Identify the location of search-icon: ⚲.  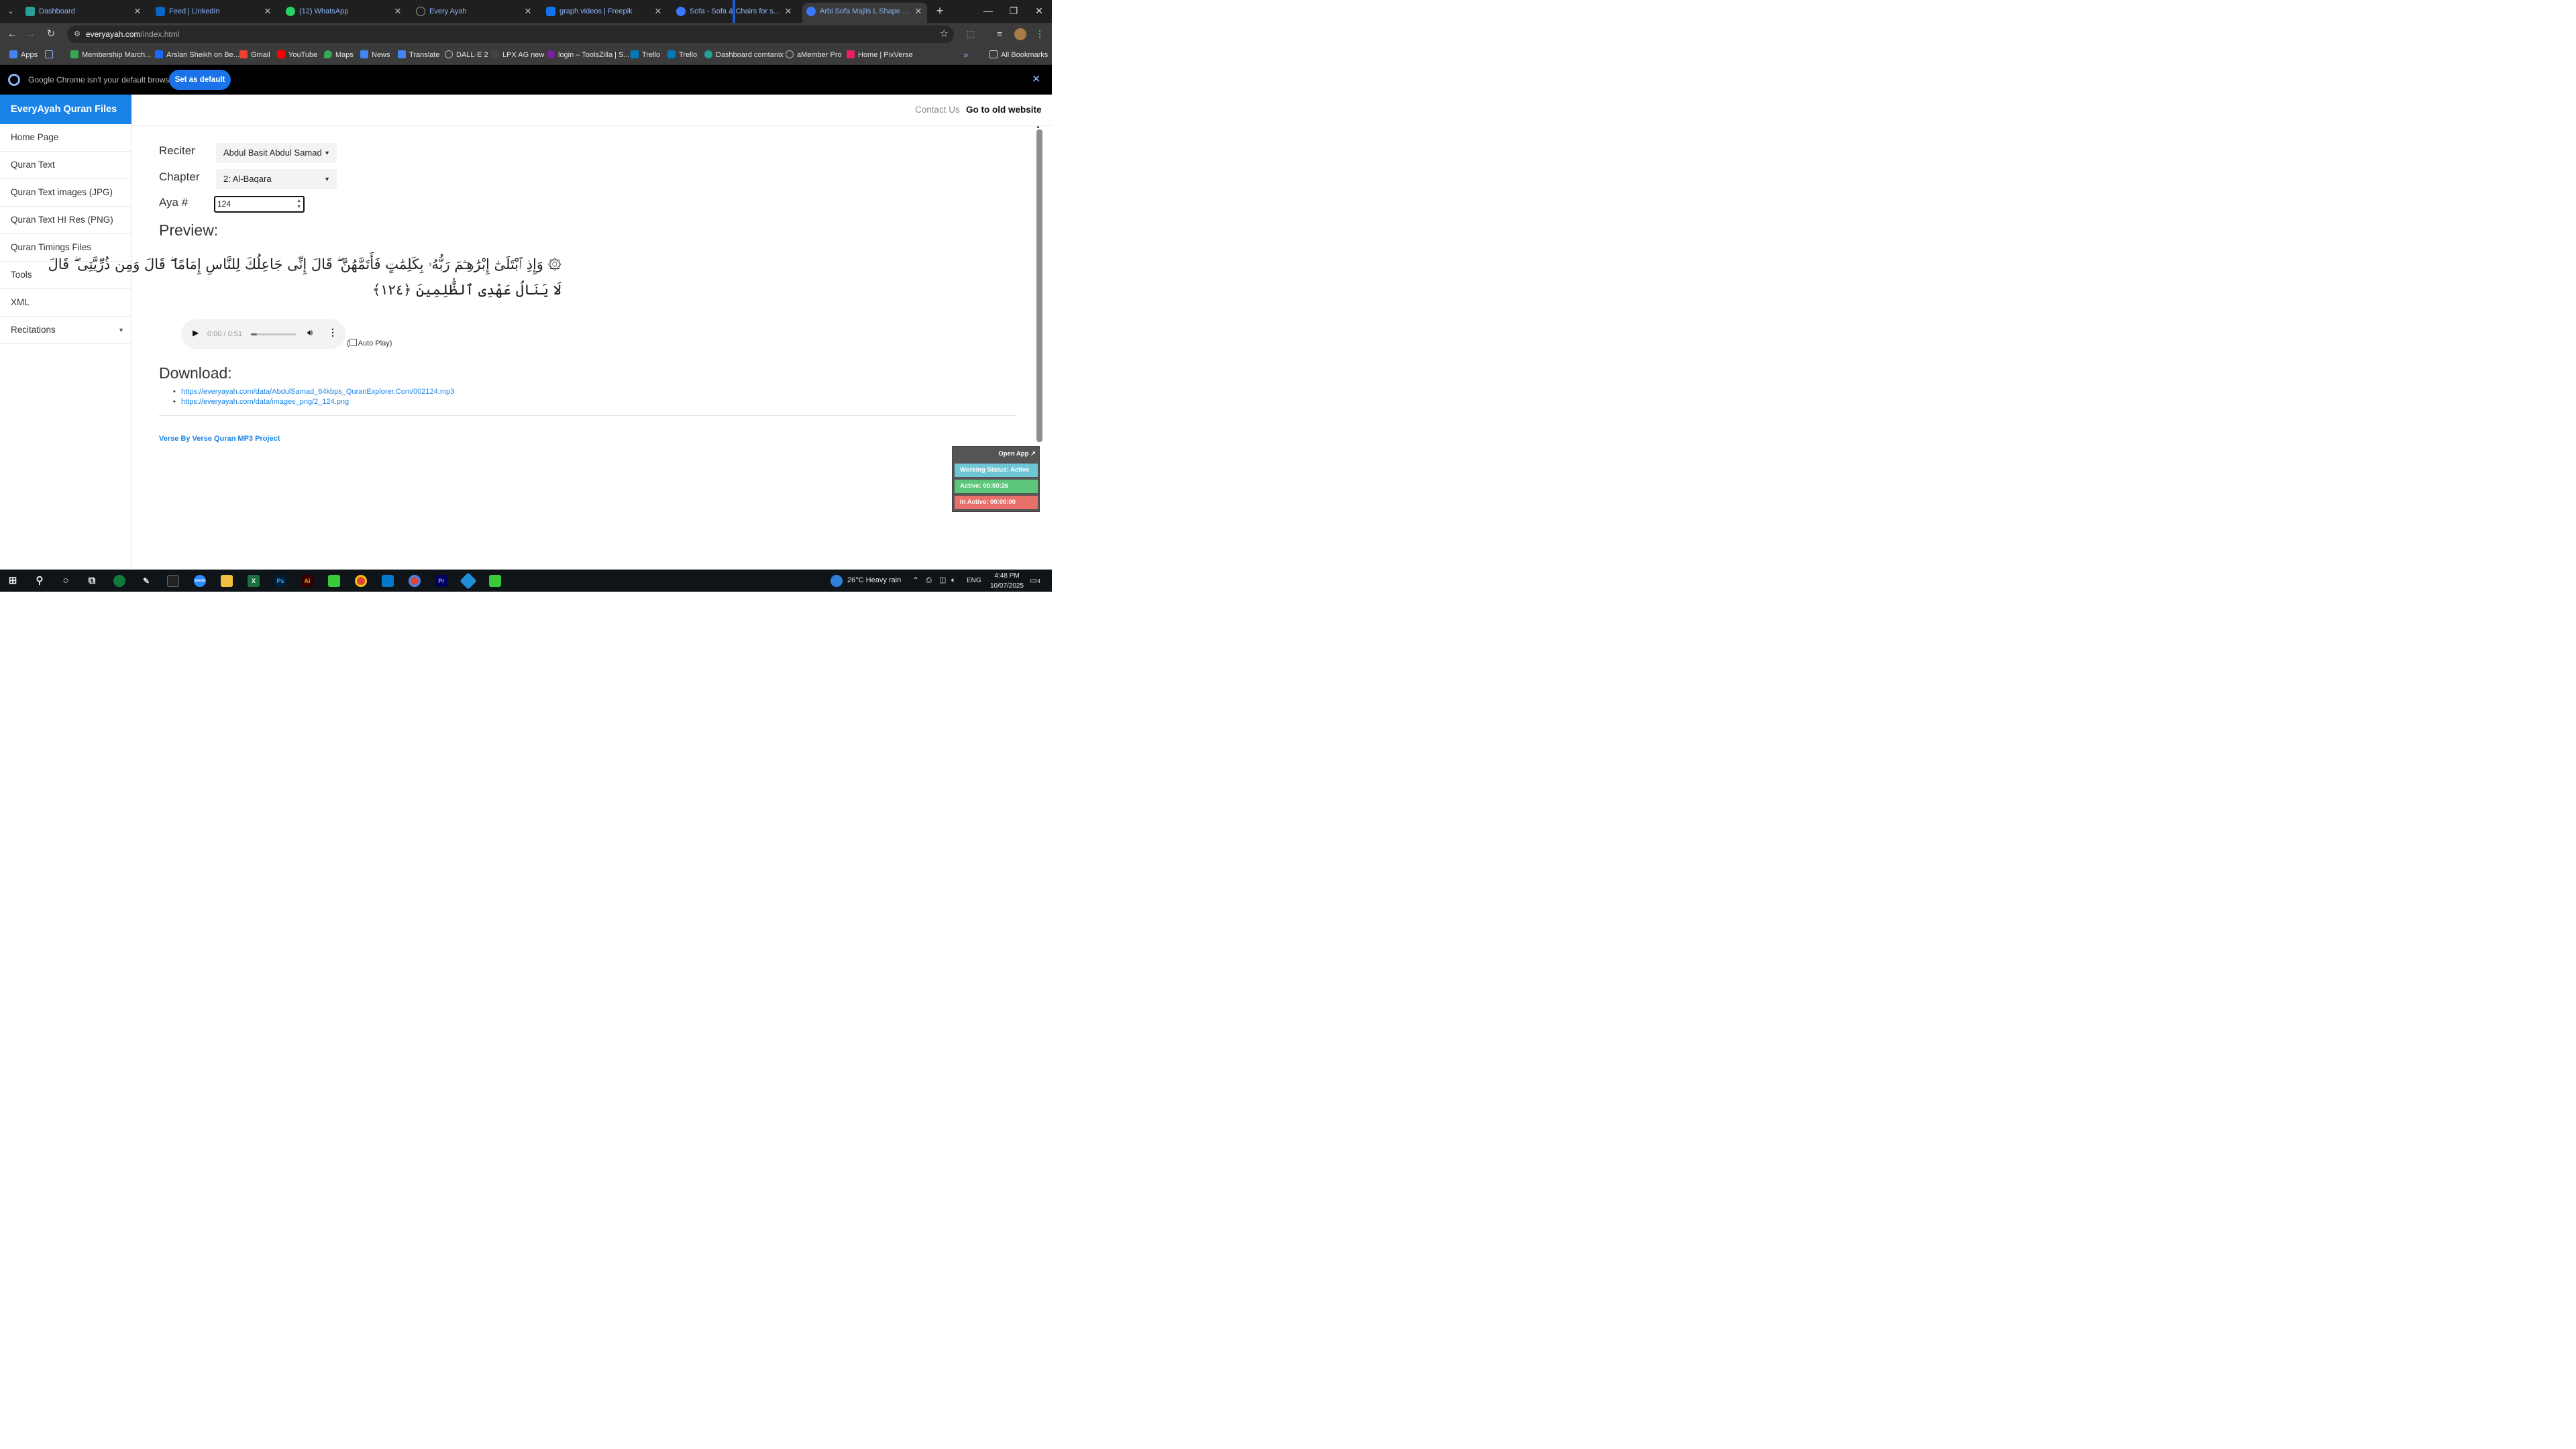
(40, 581).